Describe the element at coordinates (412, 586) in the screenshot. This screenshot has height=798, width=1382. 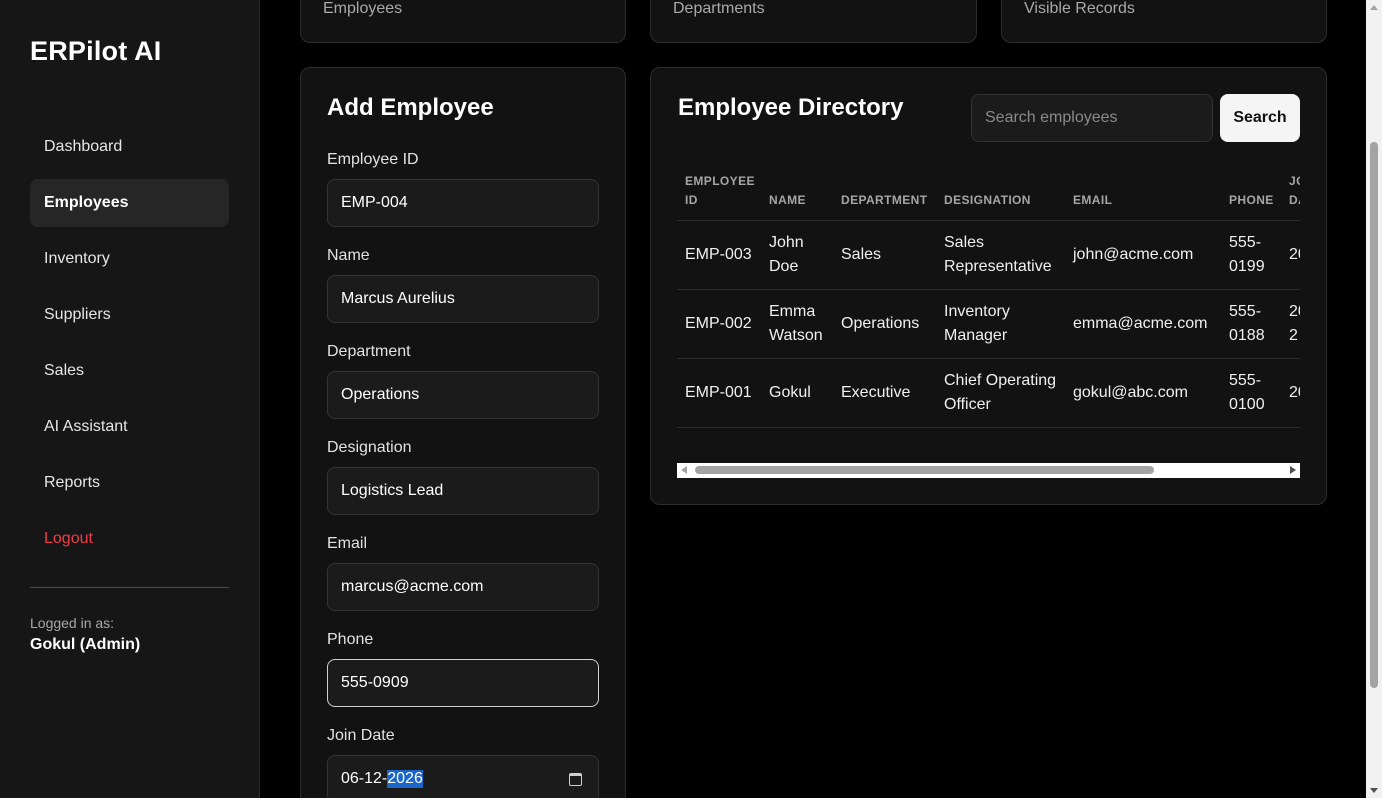
I see `email-value: marcus@acme.com` at that location.